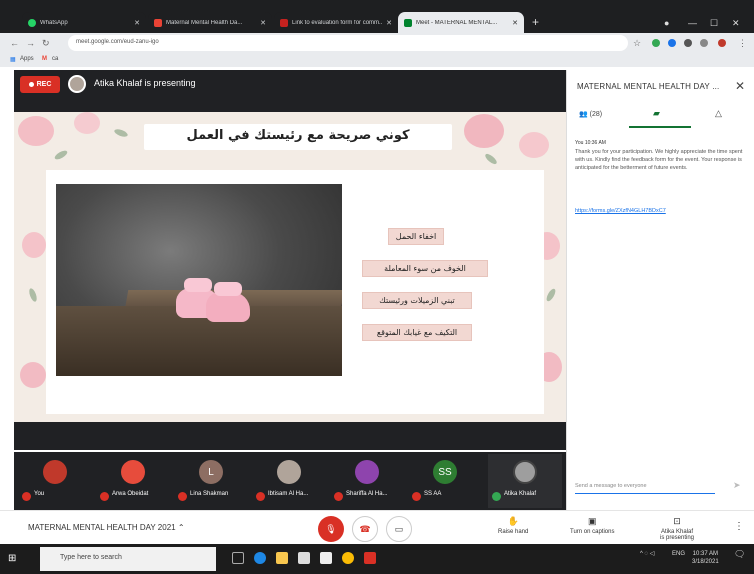  I want to click on mic-off-icon: 🎙, so click(331, 528).